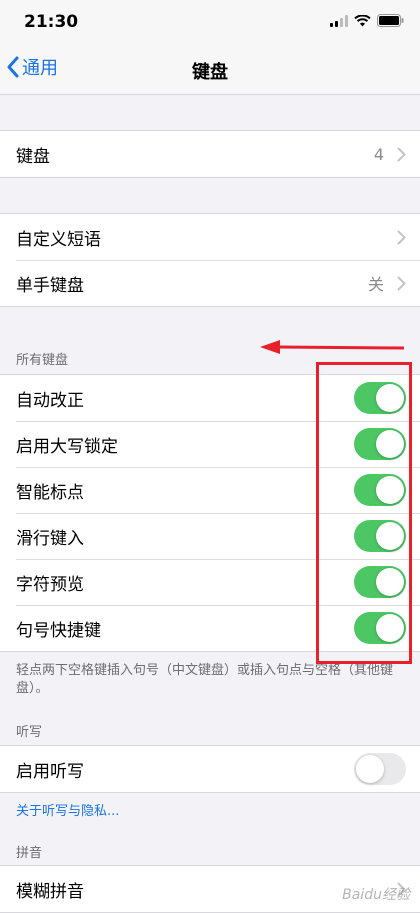 Image resolution: width=420 pixels, height=913 pixels. I want to click on all-keyboards-header: 所有键盘, so click(42, 360).